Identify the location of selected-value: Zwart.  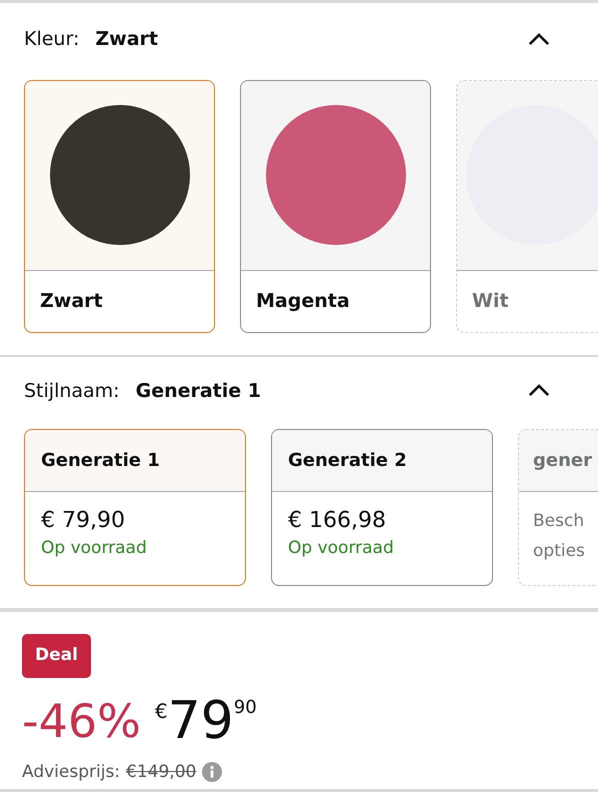
(126, 39).